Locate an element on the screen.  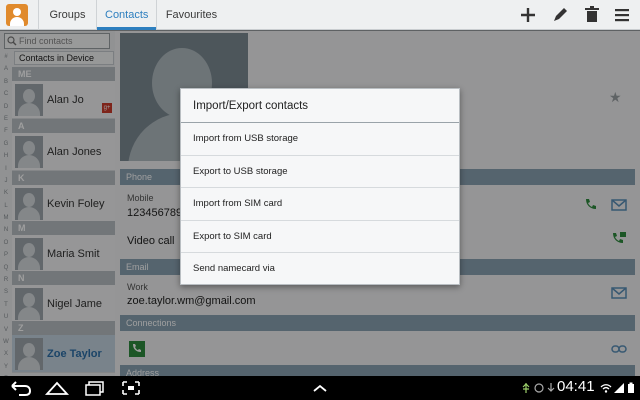
wifi-icon is located at coordinates (606, 388).